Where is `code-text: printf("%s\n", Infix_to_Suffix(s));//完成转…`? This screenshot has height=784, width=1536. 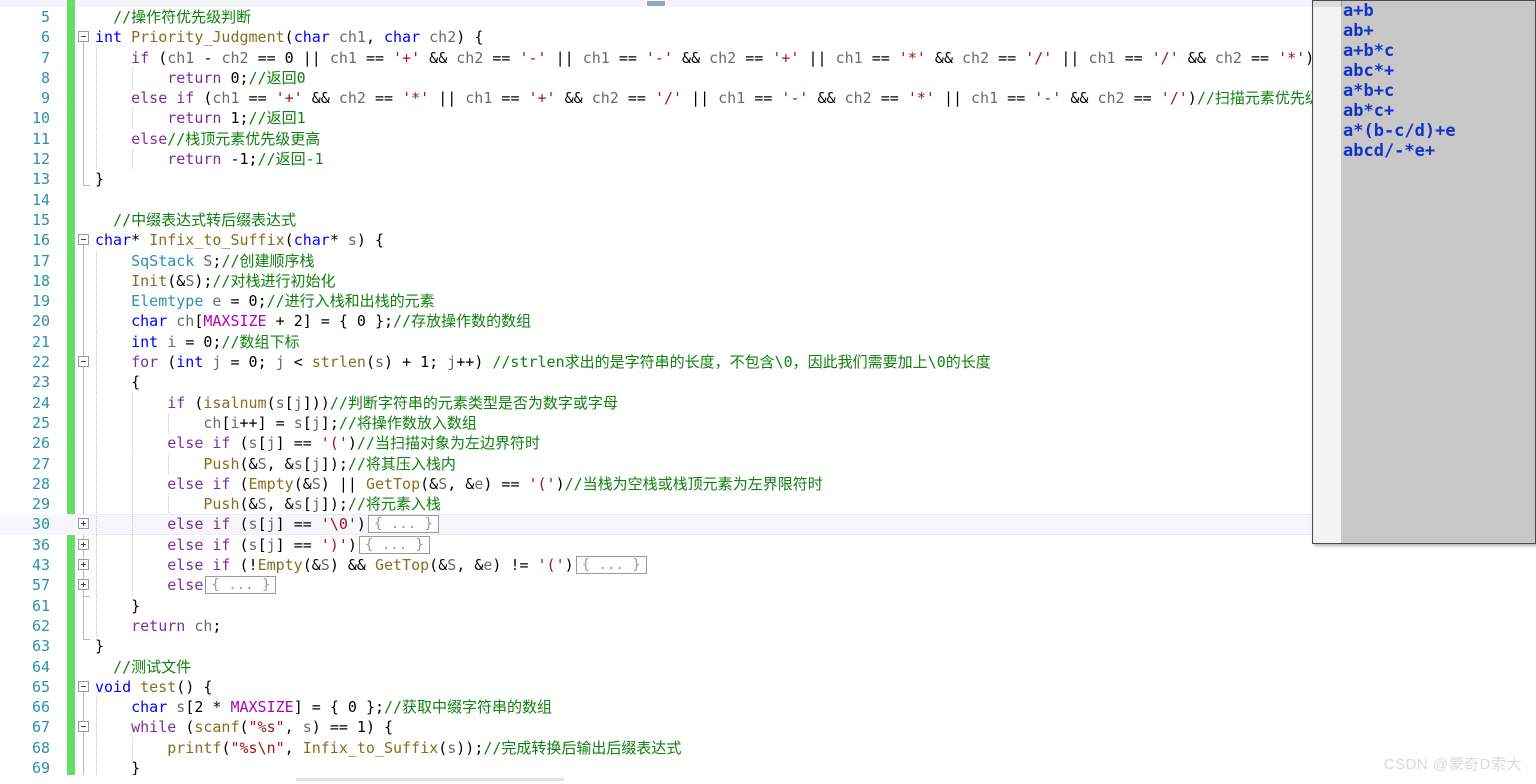 code-text: printf("%s\n", Infix_to_Suffix(s));//完成转… is located at coordinates (388, 748).